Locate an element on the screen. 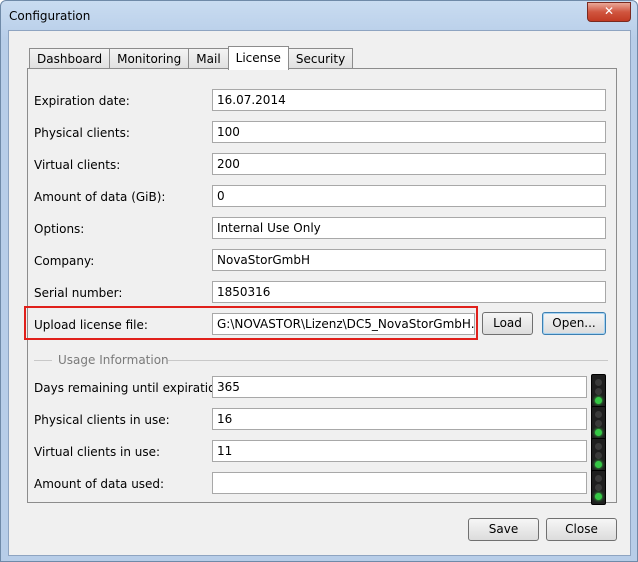 The image size is (638, 562). window-close-button: ✕ is located at coordinates (609, 12).